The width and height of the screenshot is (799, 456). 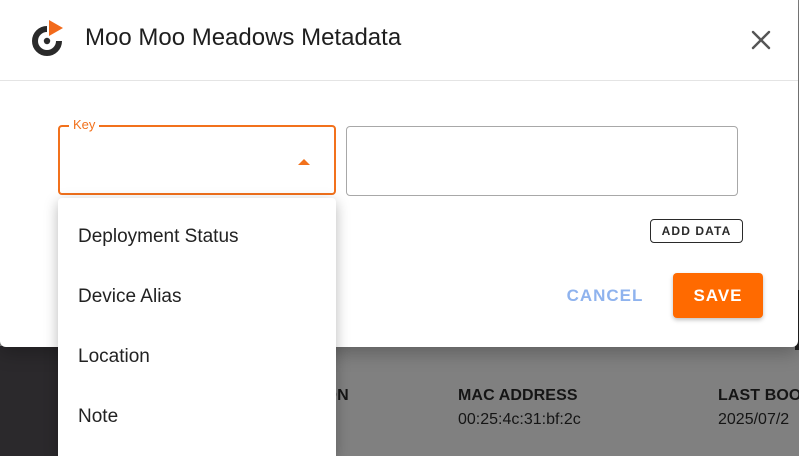 I want to click on key-label: Key, so click(x=84, y=124).